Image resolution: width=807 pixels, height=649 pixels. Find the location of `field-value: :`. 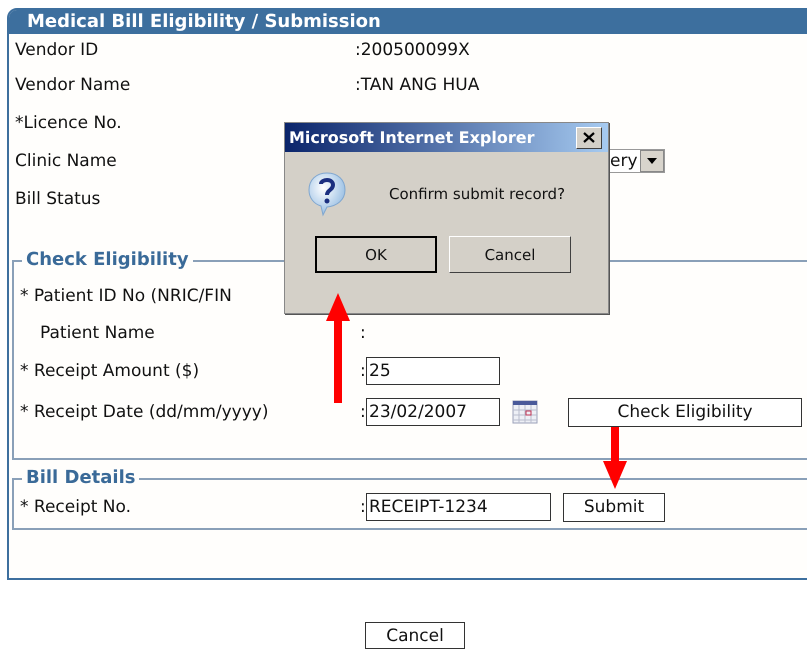

field-value: : is located at coordinates (363, 333).